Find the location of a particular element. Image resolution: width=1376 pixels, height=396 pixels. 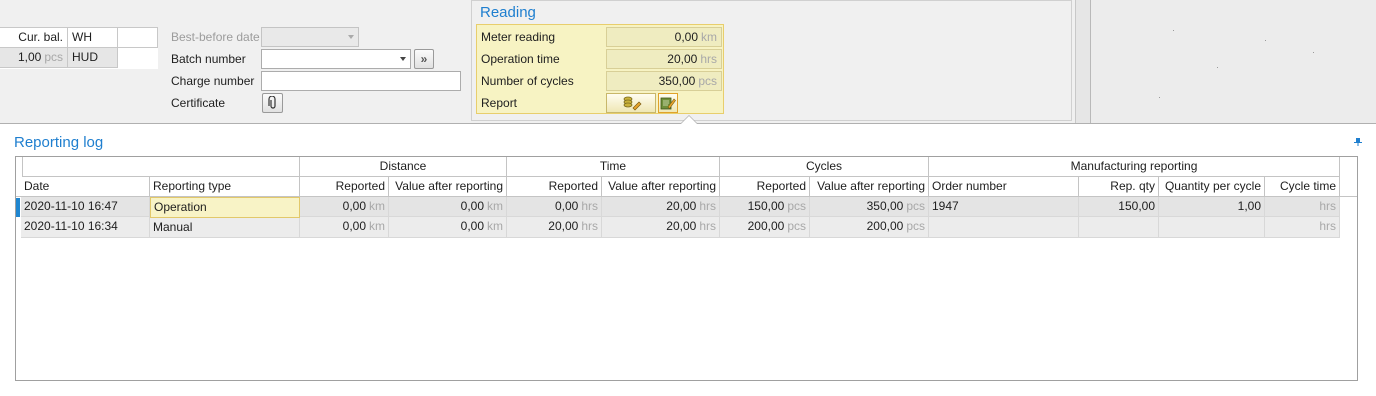

cycles-reported-value: 150,00 is located at coordinates (766, 206).